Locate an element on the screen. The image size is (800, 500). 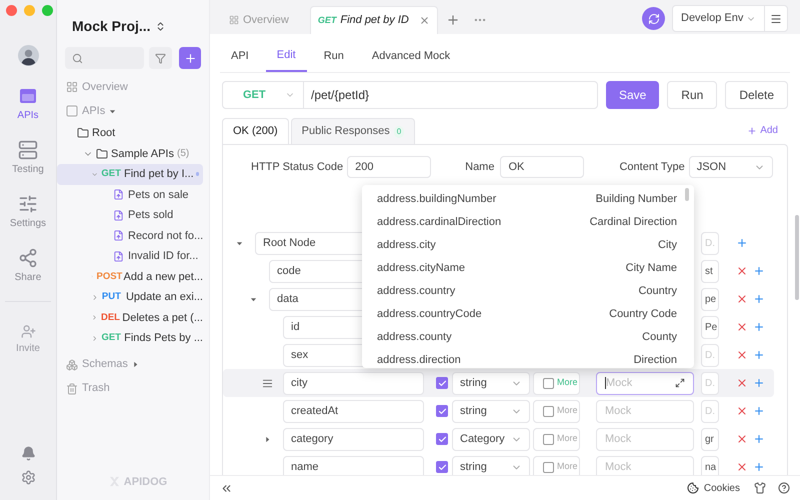
field-name-input: city is located at coordinates (353, 383).